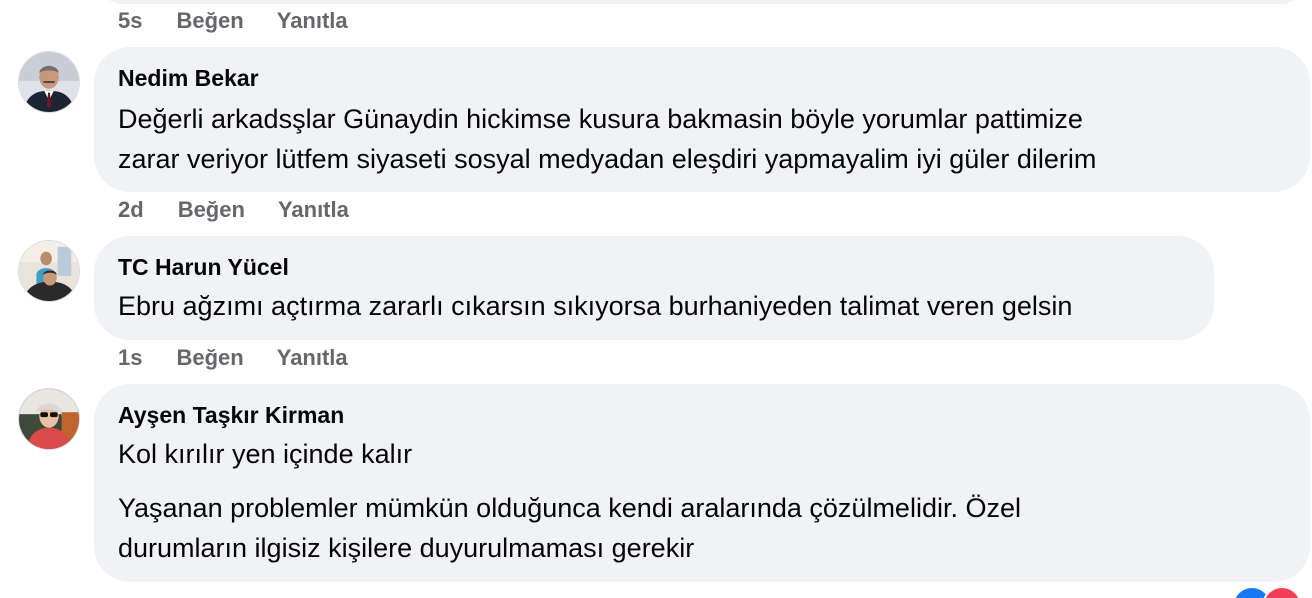 This screenshot has width=1312, height=598. I want to click on comment-text: Kol kırılır yen içinde kalır, so click(265, 454).